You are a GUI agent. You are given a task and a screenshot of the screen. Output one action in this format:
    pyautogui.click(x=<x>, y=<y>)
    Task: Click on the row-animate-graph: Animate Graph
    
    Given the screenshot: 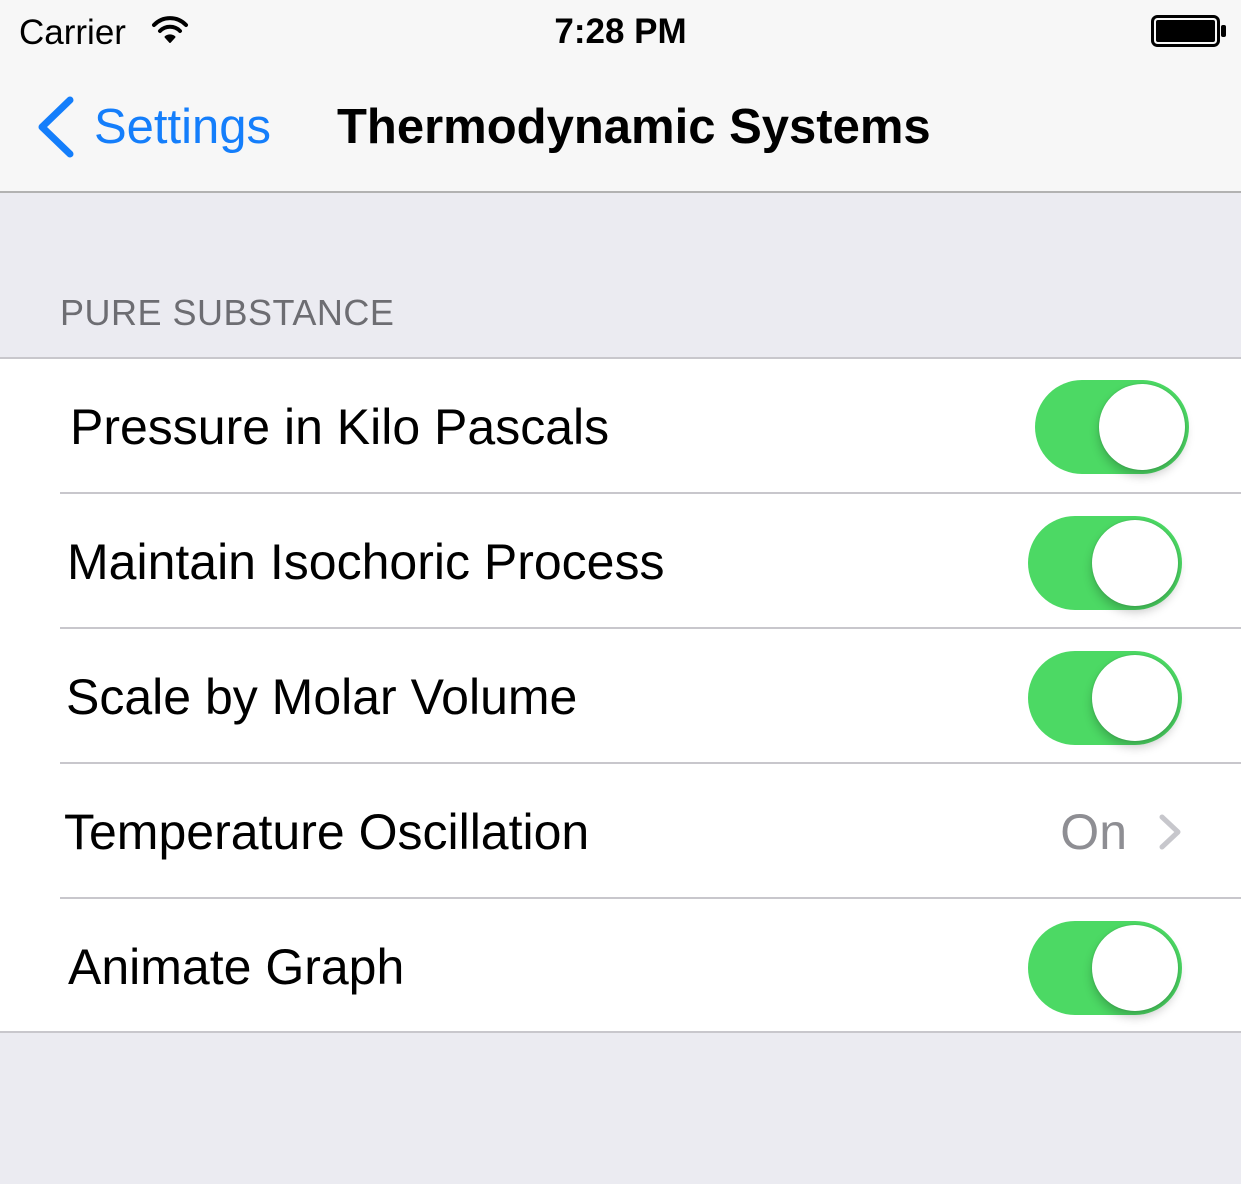 What is the action you would take?
    pyautogui.click(x=620, y=966)
    